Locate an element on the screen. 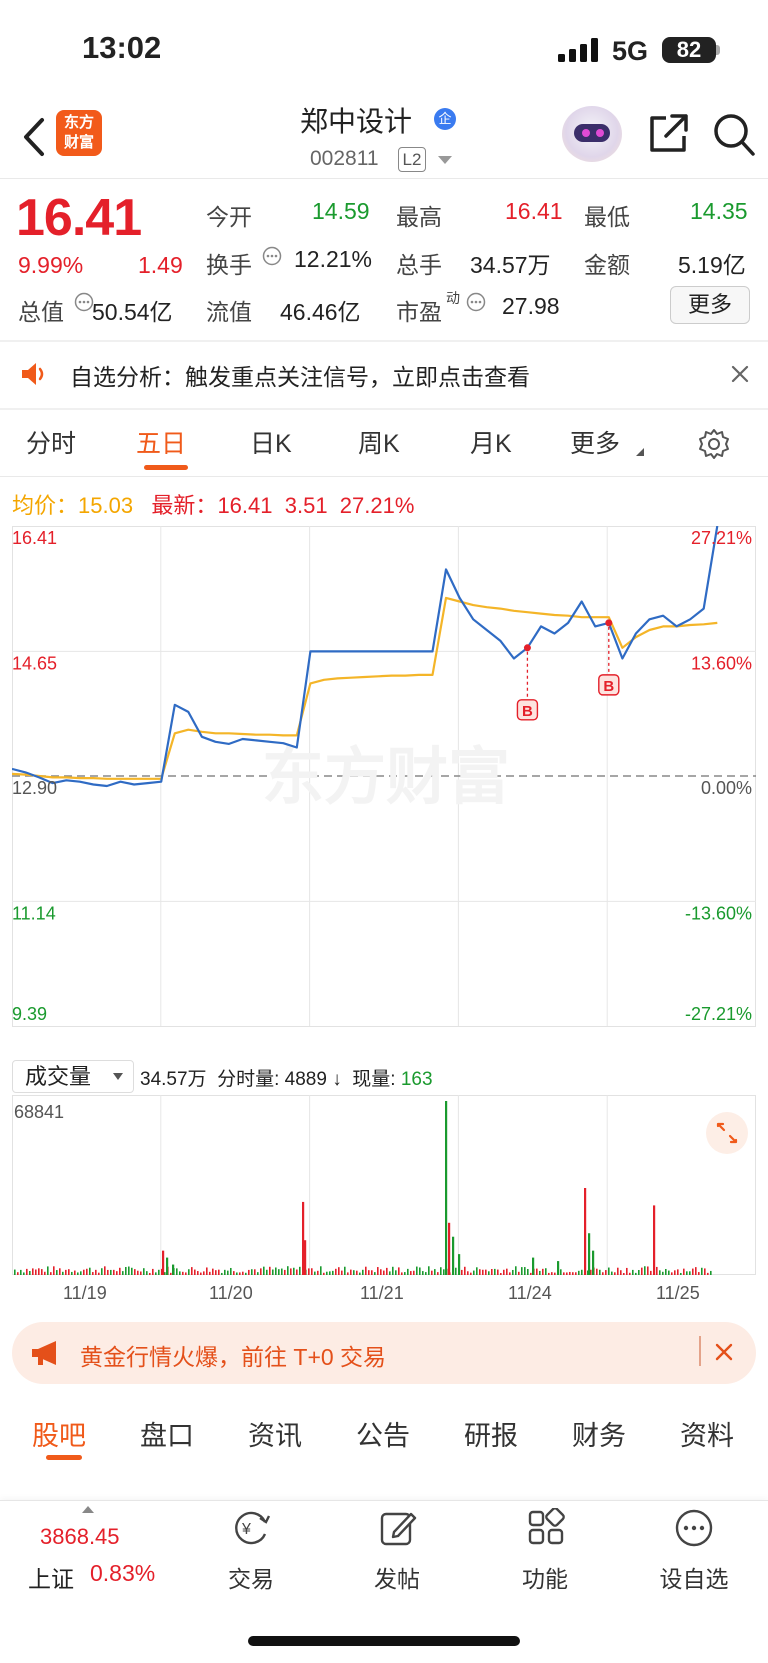 The height and width of the screenshot is (1663, 768). volume-indicator-select: 成交量 is located at coordinates (73, 1076).